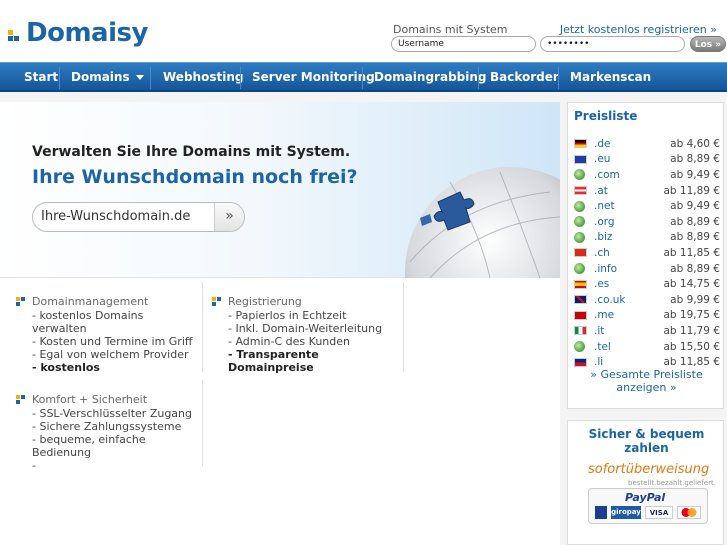 Image resolution: width=727 pixels, height=545 pixels. What do you see at coordinates (647, 347) in the screenshot?
I see `price-row: .tel ab 15,50 €` at bounding box center [647, 347].